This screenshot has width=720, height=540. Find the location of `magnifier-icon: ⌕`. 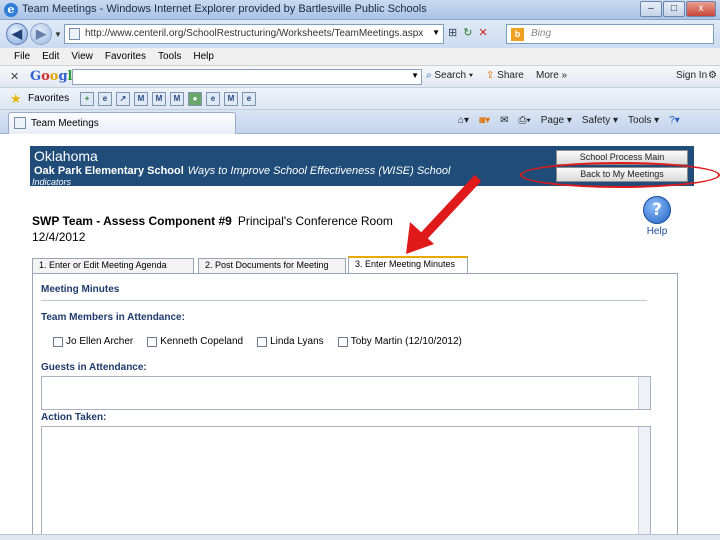

magnifier-icon: ⌕ is located at coordinates (429, 75).